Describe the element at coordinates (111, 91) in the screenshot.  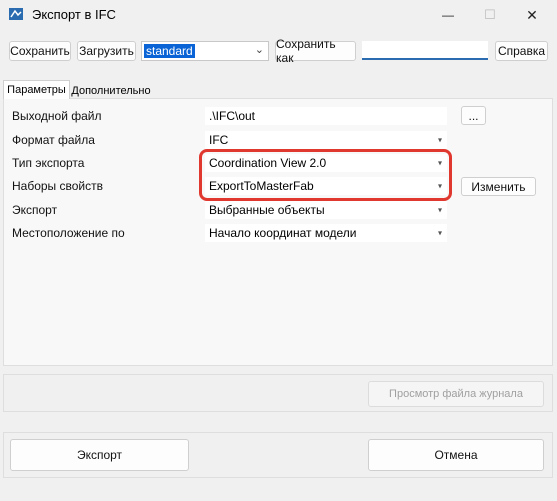
I see `tab-extra: Дополнительно` at that location.